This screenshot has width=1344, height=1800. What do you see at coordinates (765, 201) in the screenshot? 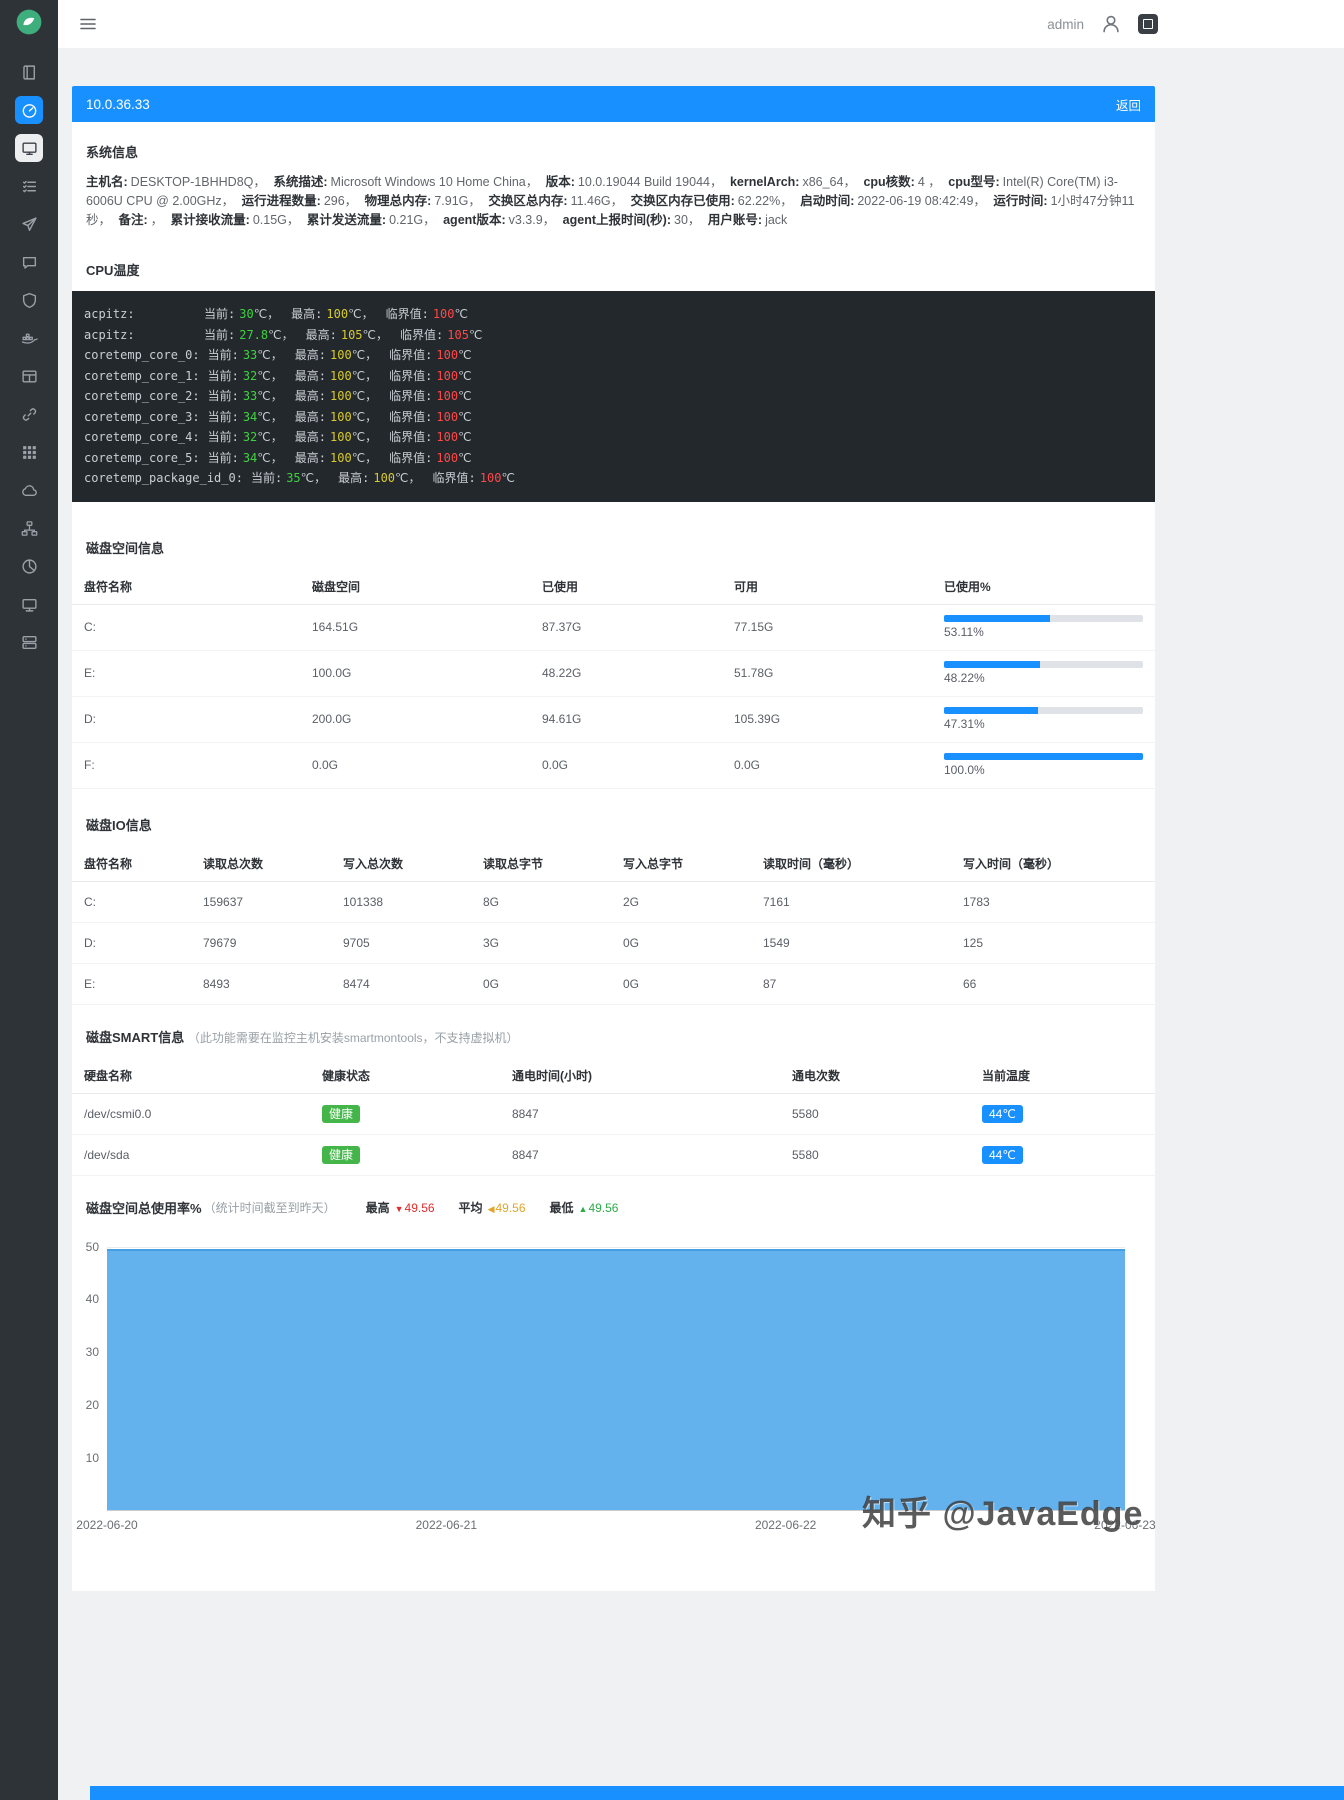
I see `field-value: 62.22%，` at bounding box center [765, 201].